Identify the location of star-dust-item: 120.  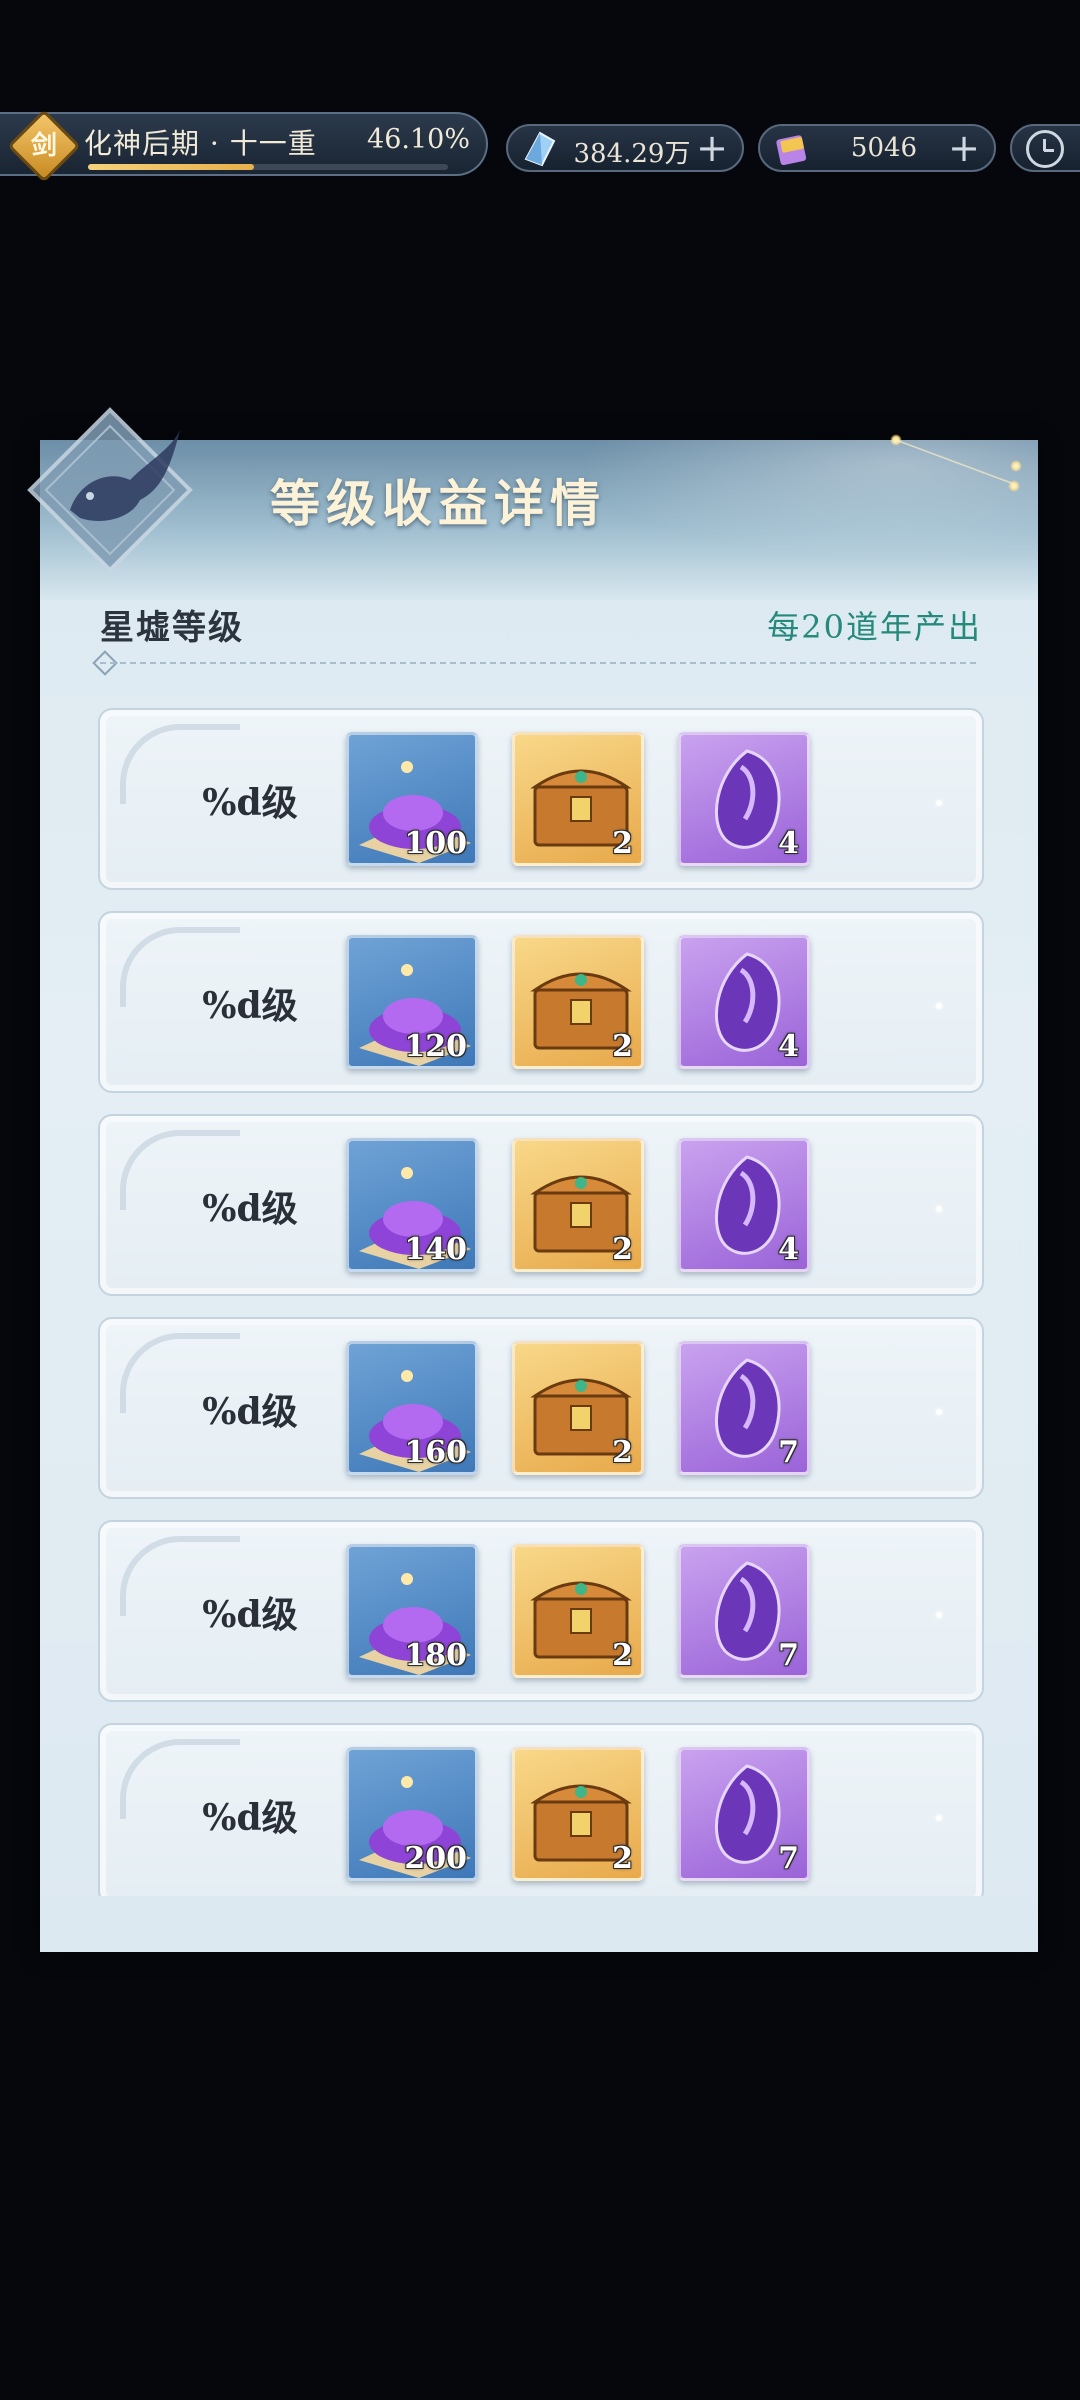
(412, 1002).